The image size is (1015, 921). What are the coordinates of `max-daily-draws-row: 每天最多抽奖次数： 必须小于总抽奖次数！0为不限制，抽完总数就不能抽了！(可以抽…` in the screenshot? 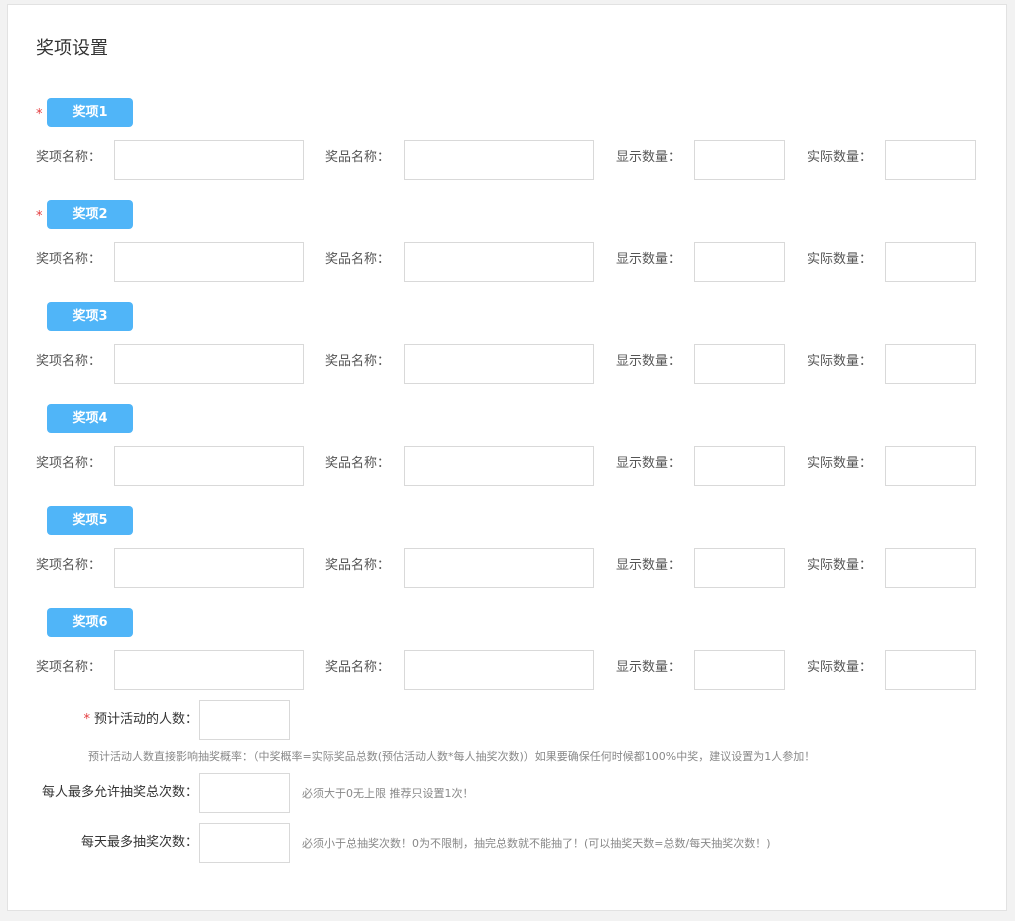 It's located at (508, 843).